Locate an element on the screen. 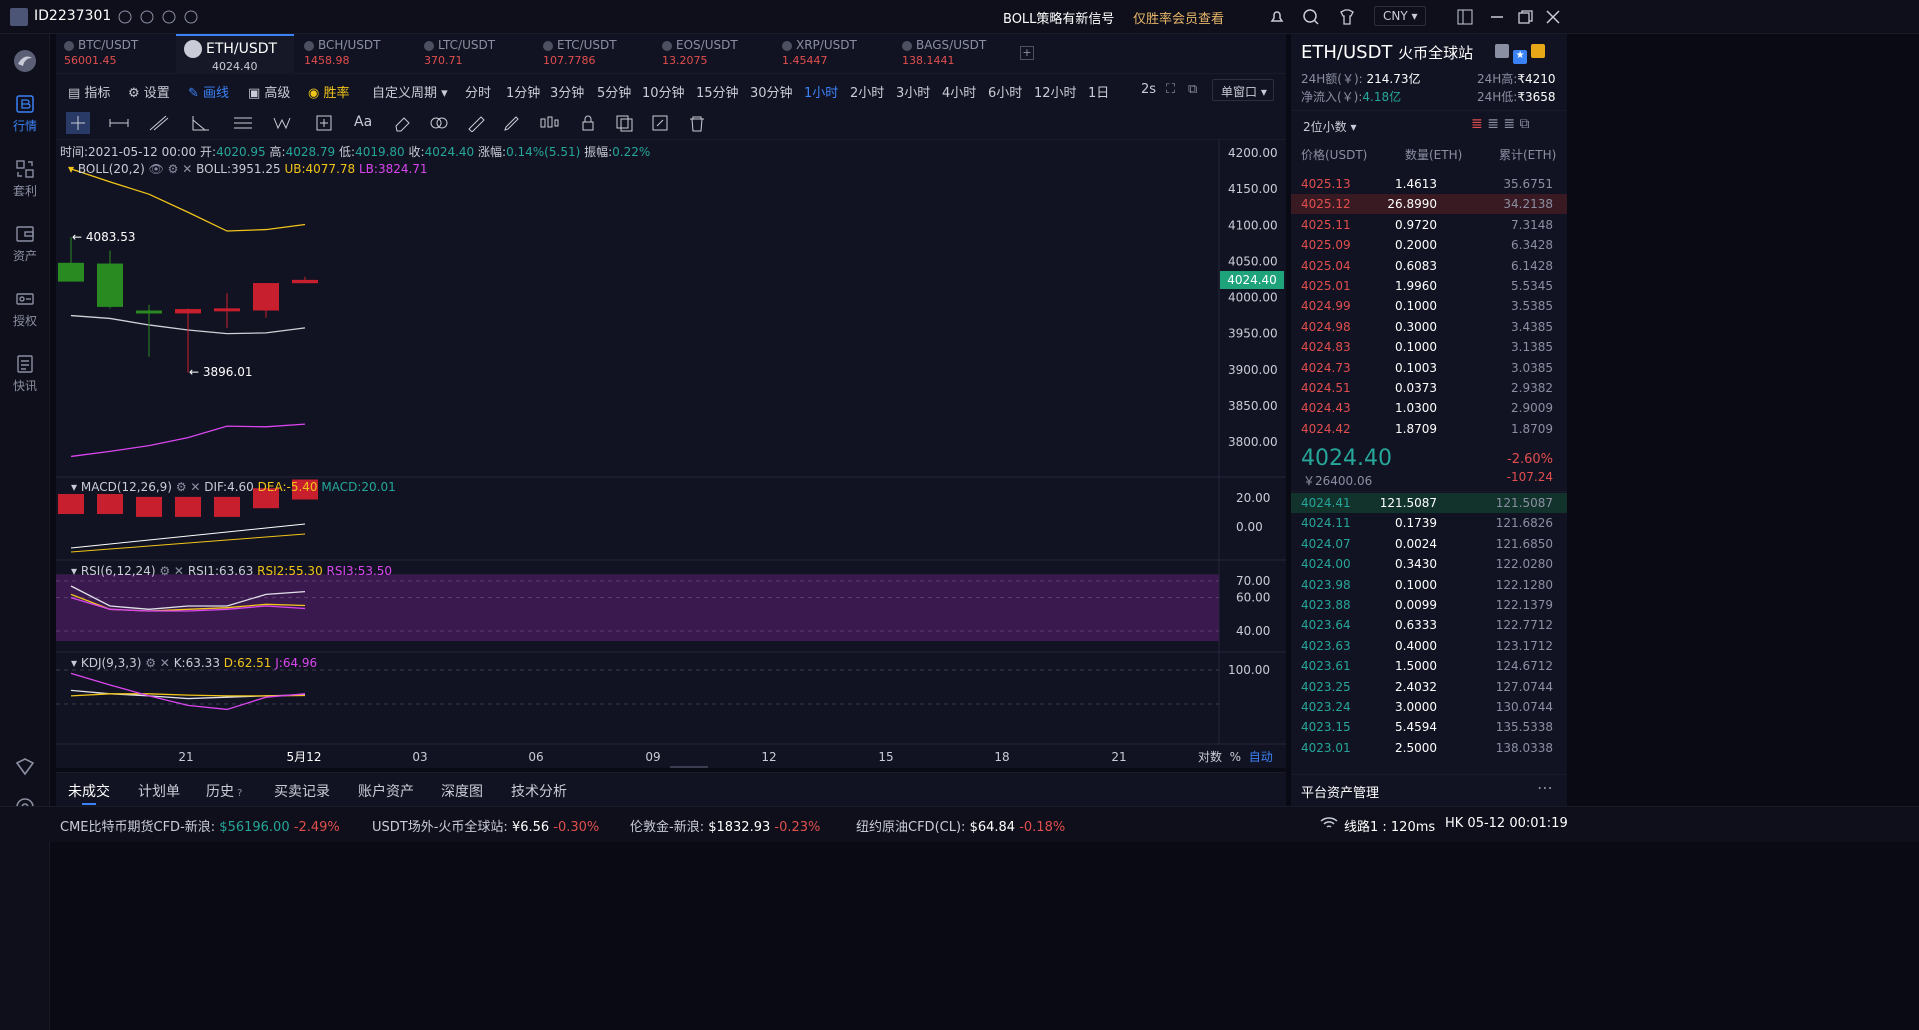 Image resolution: width=1919 pixels, height=1030 pixels. advanced-button: ▣ 高级 is located at coordinates (269, 91).